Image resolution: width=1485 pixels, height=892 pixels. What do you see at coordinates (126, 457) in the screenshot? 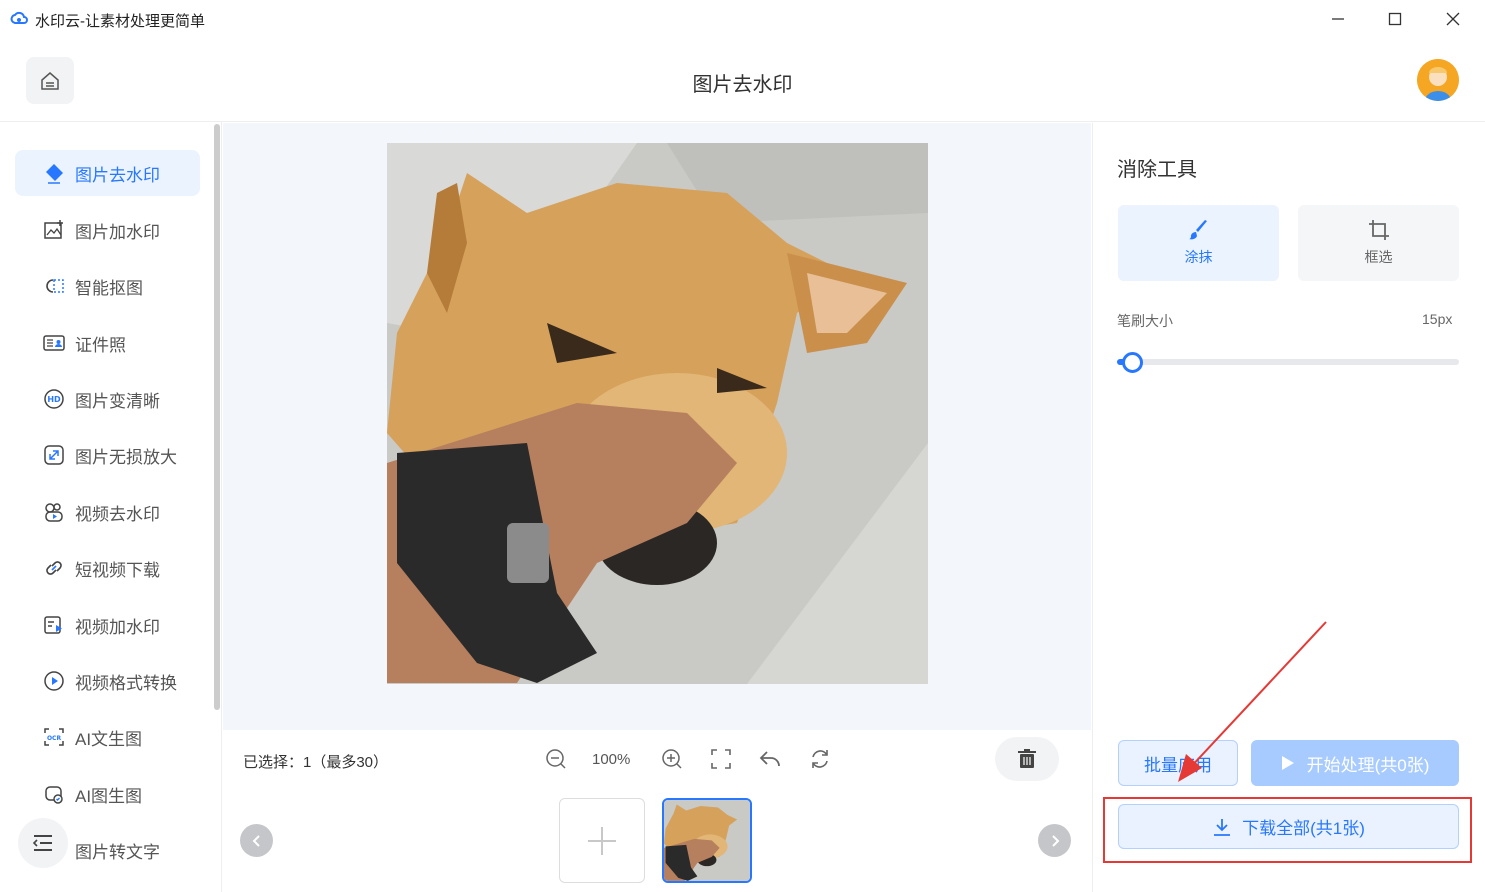
I see `sidebar-item-label: 图片无损放大` at bounding box center [126, 457].